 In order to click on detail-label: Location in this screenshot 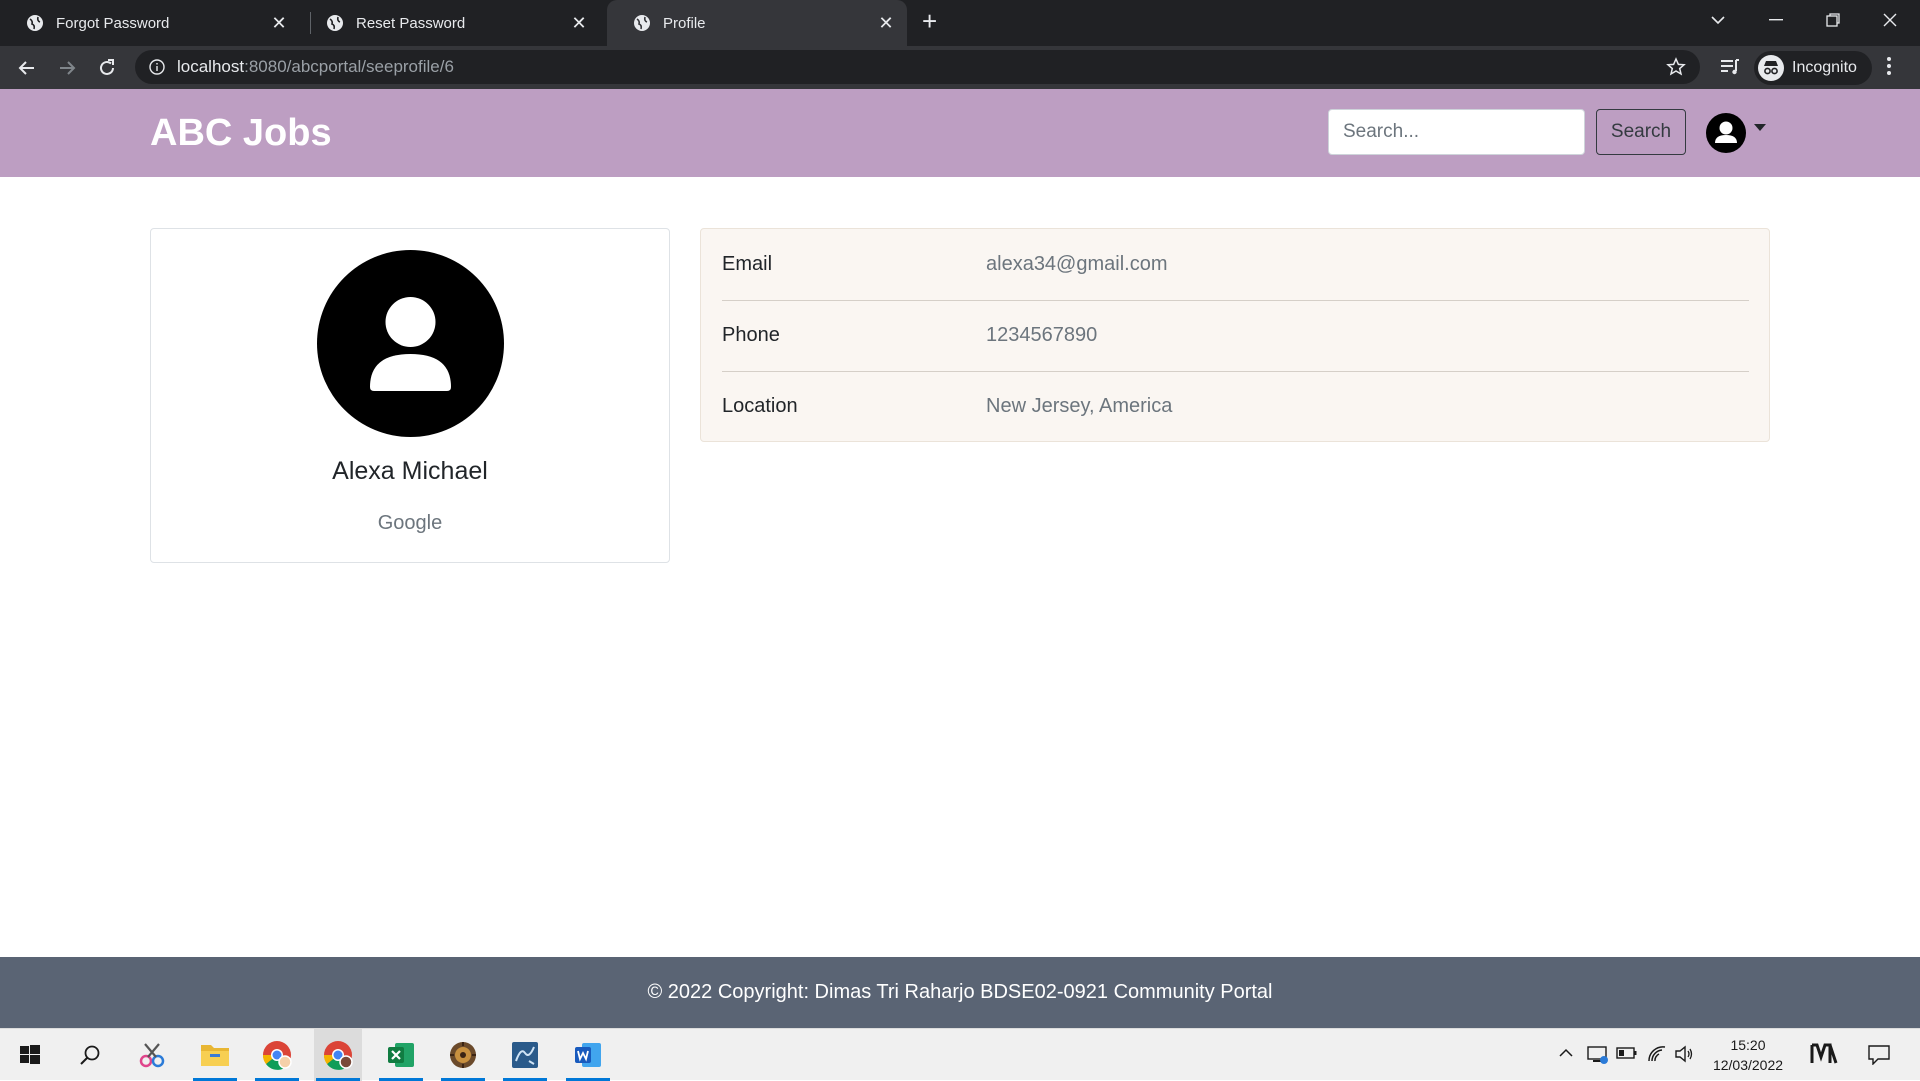, I will do `click(760, 406)`.